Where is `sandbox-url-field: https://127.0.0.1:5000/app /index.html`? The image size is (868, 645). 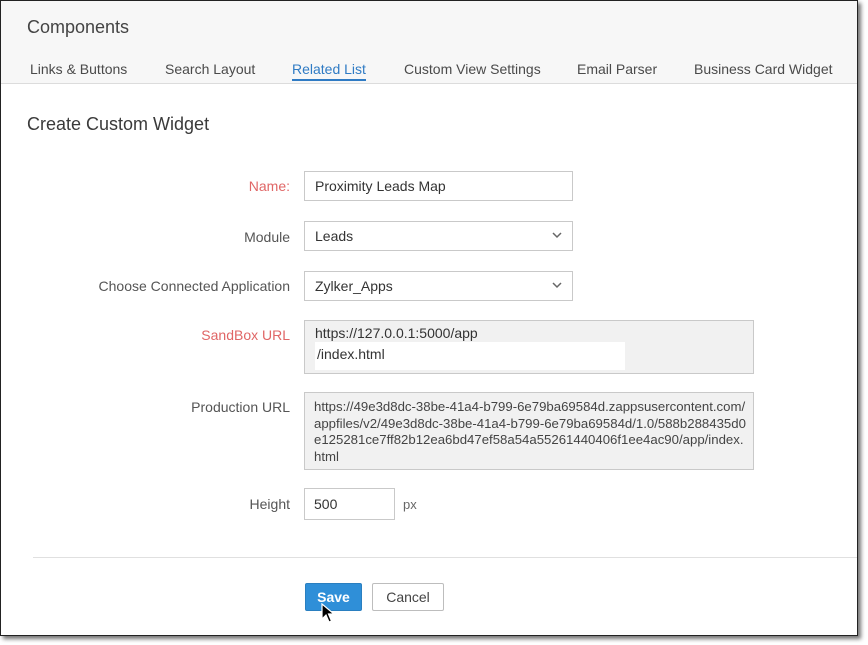
sandbox-url-field: https://127.0.0.1:5000/app /index.html is located at coordinates (529, 347).